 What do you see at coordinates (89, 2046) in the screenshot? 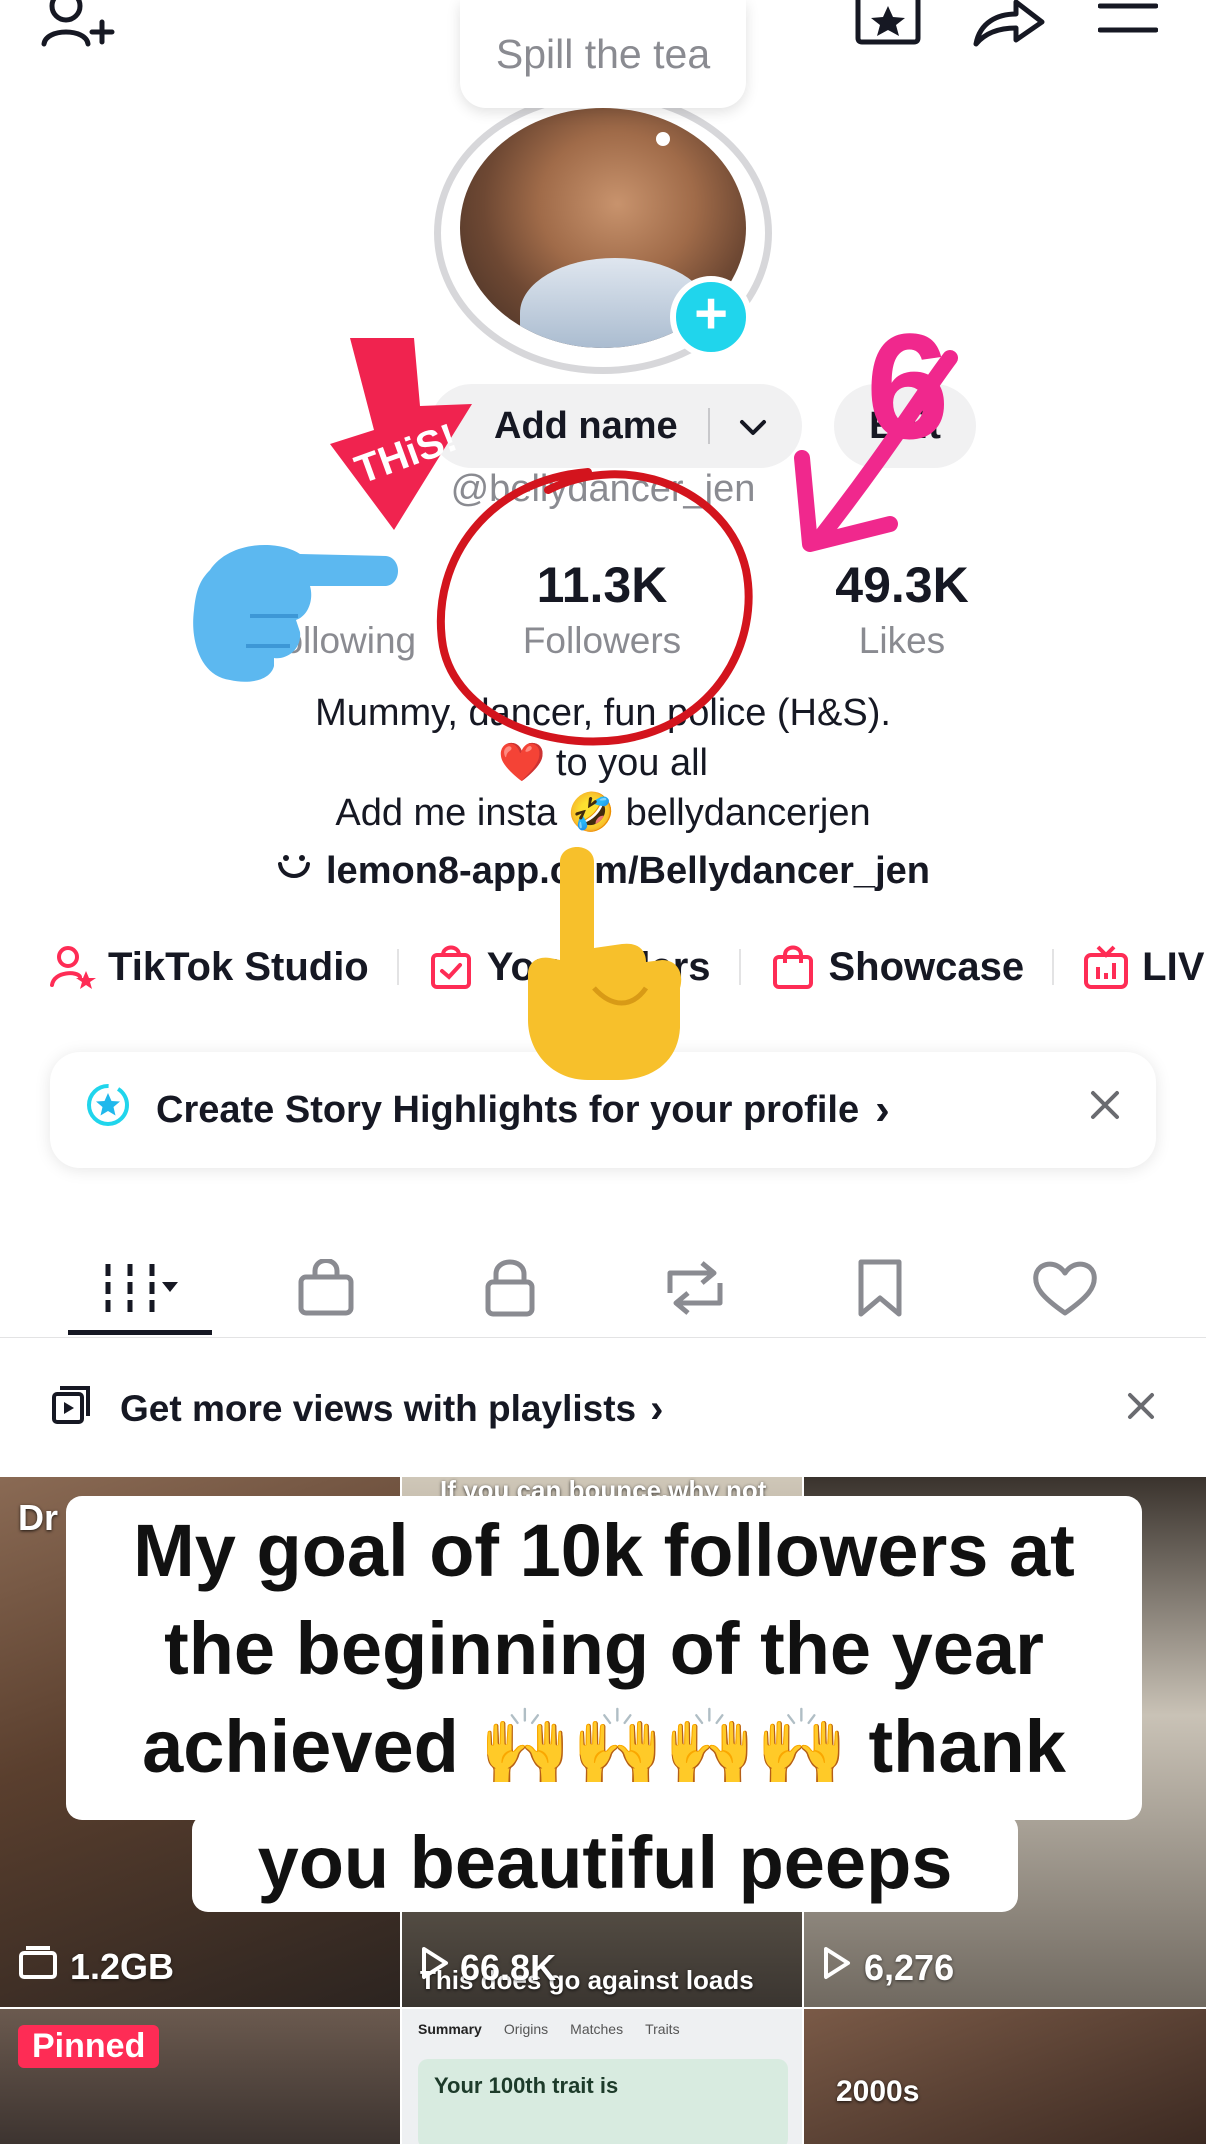
I see `pinned-badge: Pinned` at bounding box center [89, 2046].